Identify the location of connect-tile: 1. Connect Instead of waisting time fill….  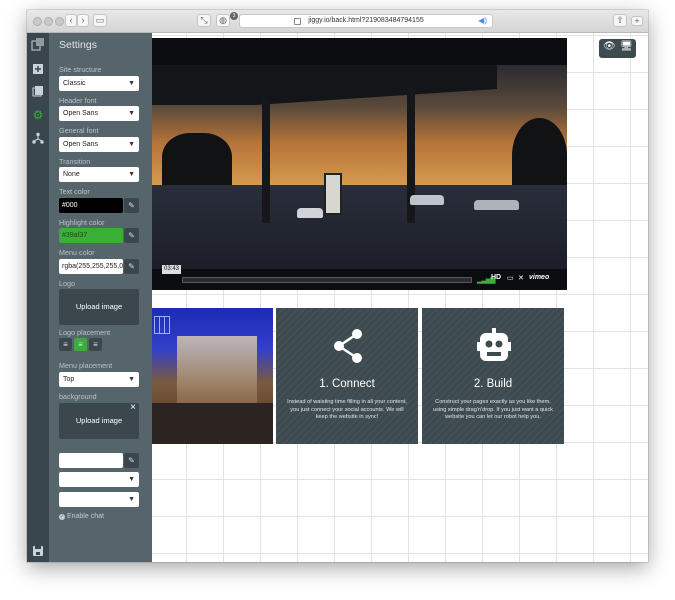
(347, 376).